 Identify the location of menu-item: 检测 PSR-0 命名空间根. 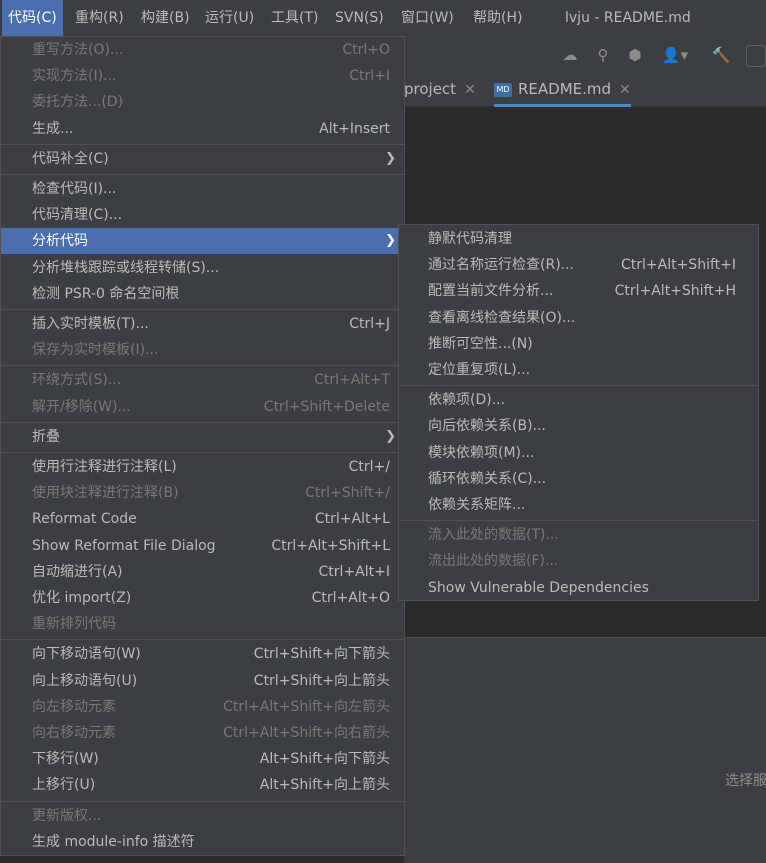
(202, 294).